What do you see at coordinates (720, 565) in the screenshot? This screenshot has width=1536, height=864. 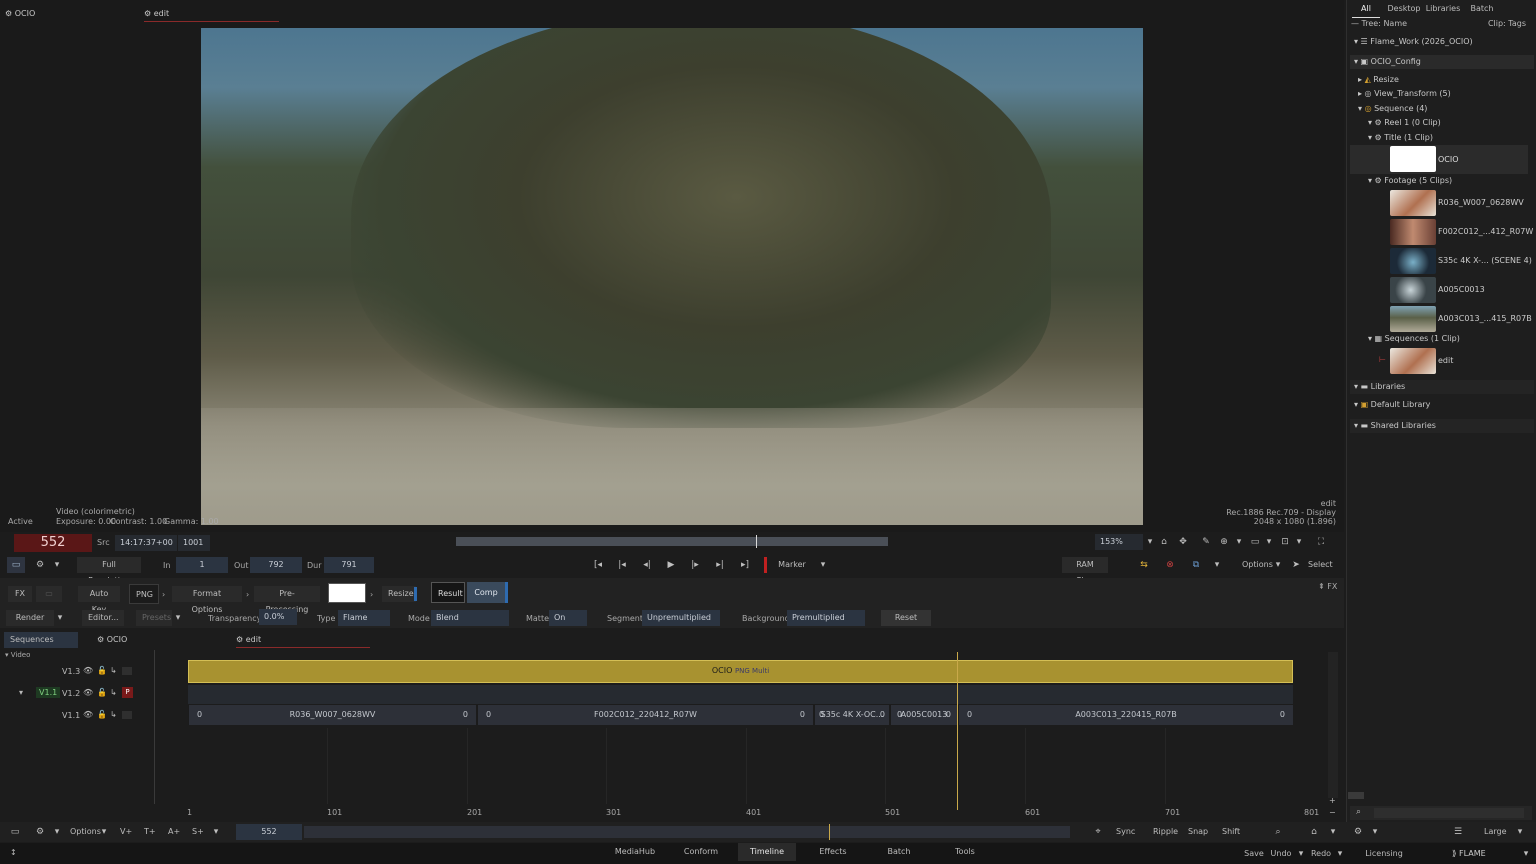 I see `skip-end-icon: ▸|` at bounding box center [720, 565].